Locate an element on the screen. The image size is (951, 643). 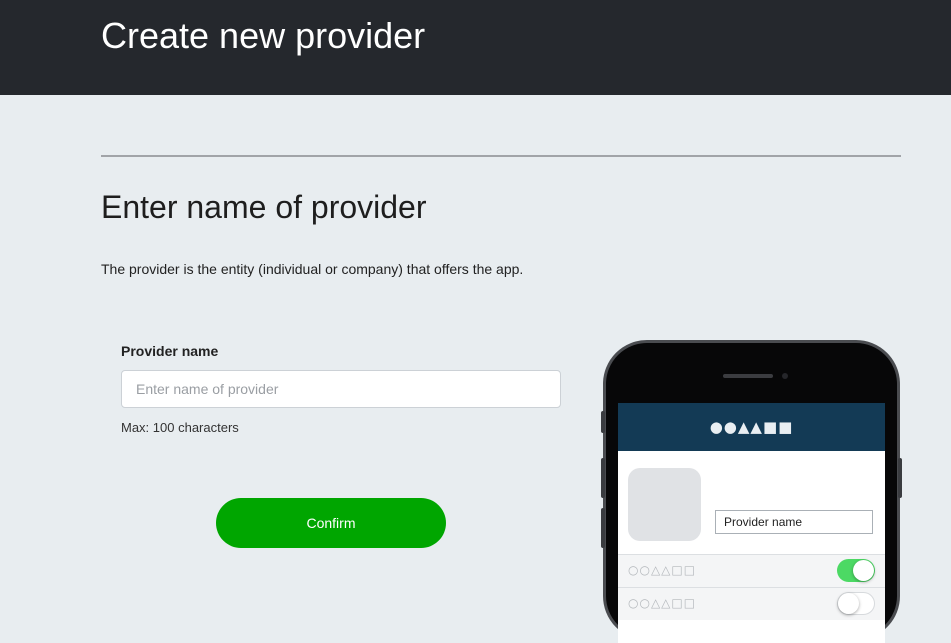
section-divider is located at coordinates (501, 156).